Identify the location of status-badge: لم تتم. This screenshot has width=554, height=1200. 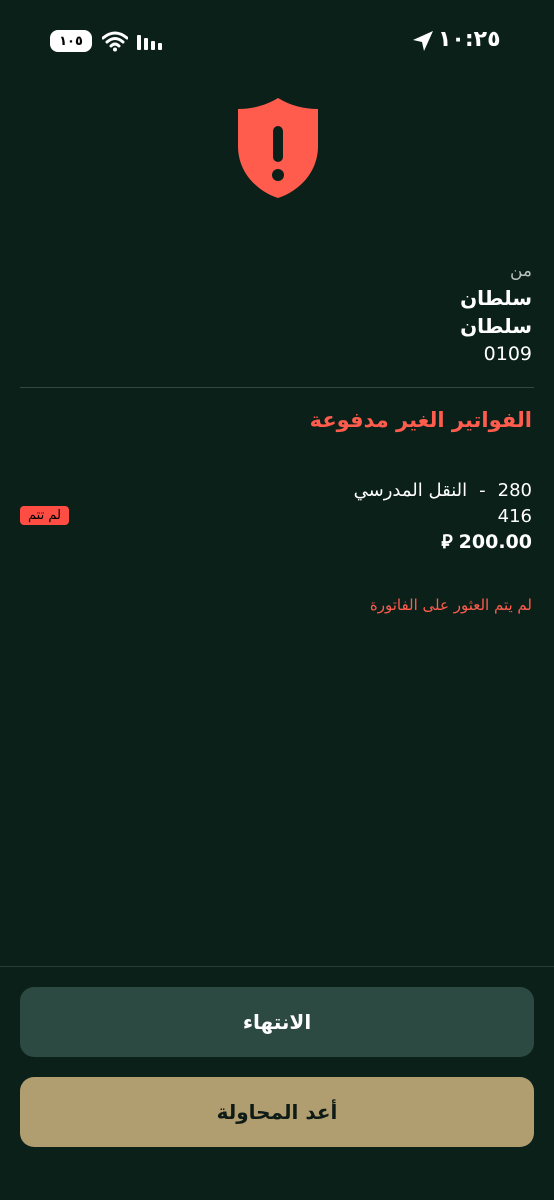
(44, 515).